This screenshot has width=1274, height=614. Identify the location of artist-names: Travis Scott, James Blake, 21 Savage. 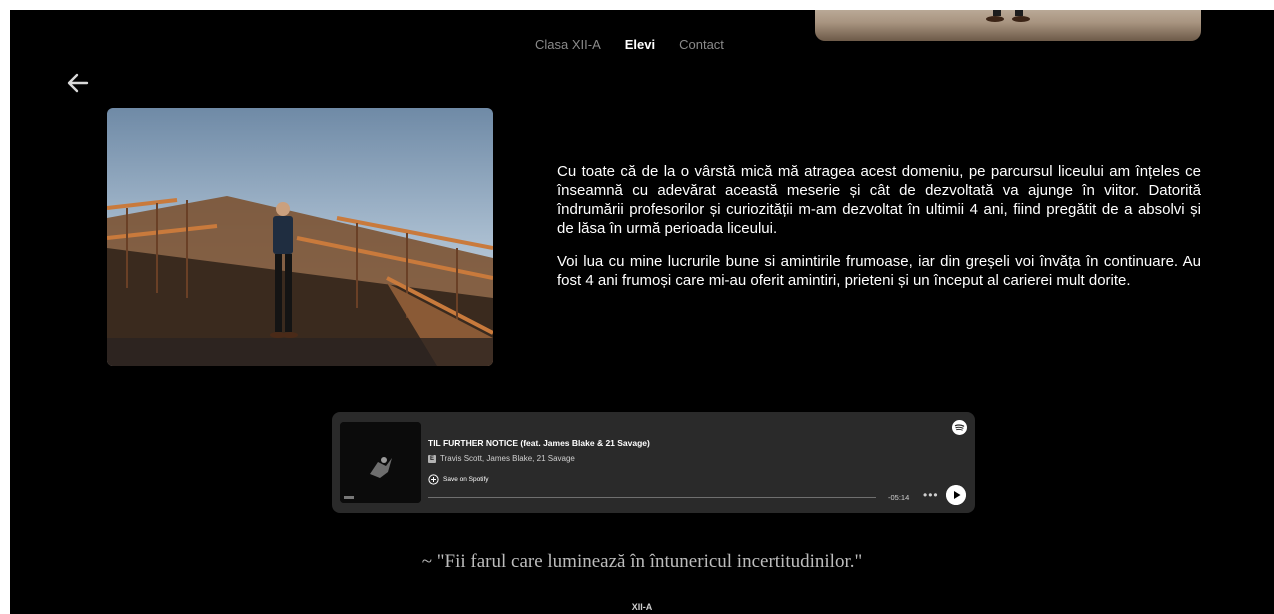
(507, 458).